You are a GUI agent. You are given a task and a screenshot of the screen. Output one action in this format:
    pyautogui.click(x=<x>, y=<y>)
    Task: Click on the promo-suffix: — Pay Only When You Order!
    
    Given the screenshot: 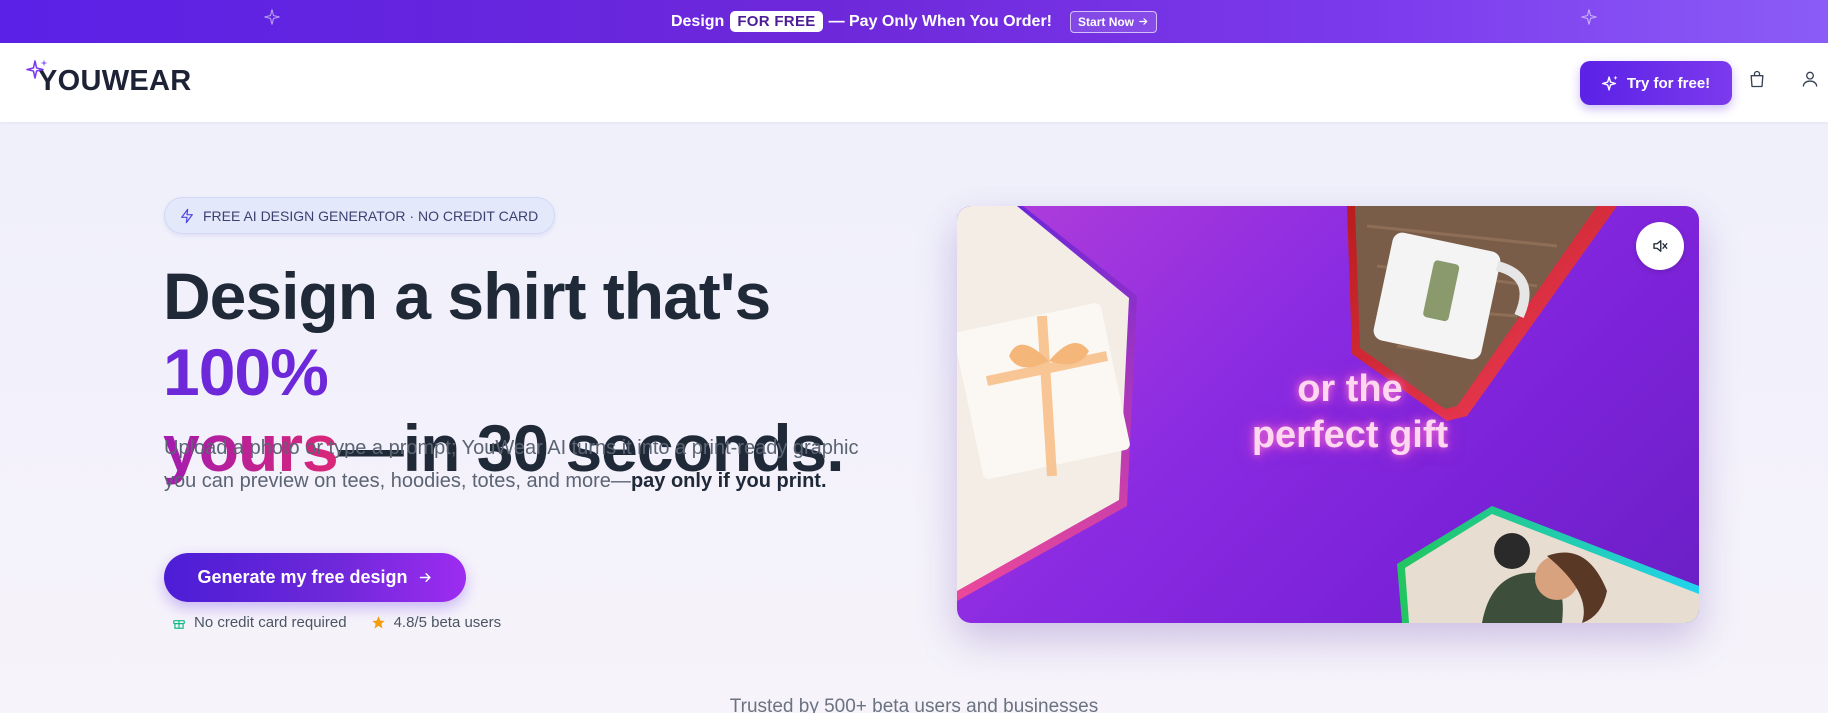 What is the action you would take?
    pyautogui.click(x=940, y=21)
    